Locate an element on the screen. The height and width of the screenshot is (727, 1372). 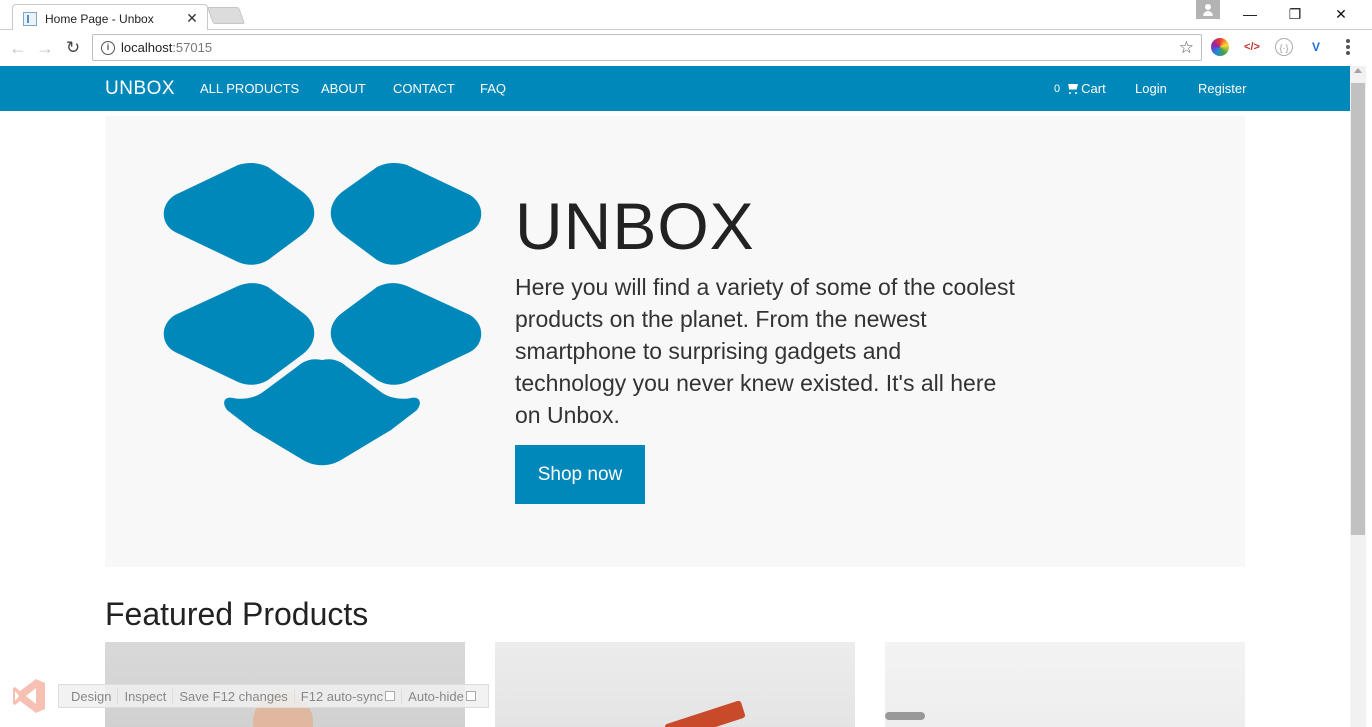
window-restore-button: ❐ is located at coordinates (1295, 14).